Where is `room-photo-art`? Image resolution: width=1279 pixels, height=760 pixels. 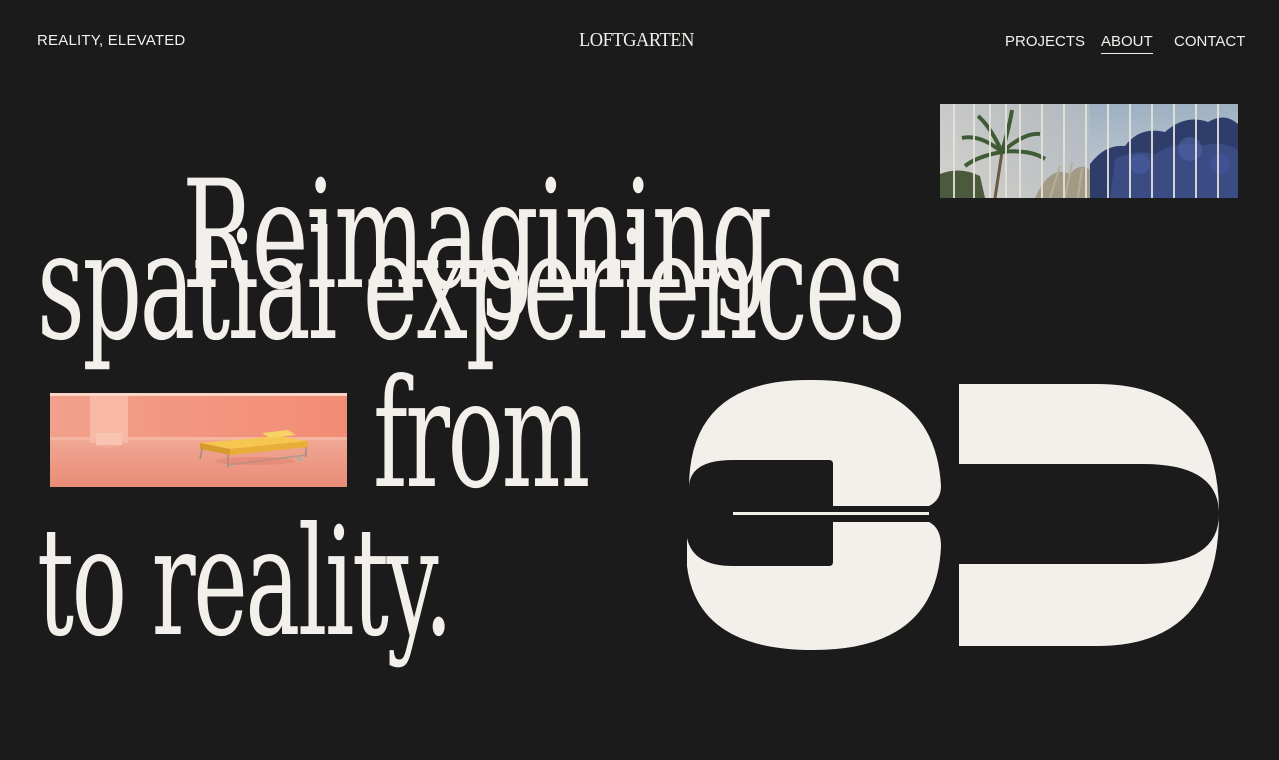
room-photo-art is located at coordinates (198, 440).